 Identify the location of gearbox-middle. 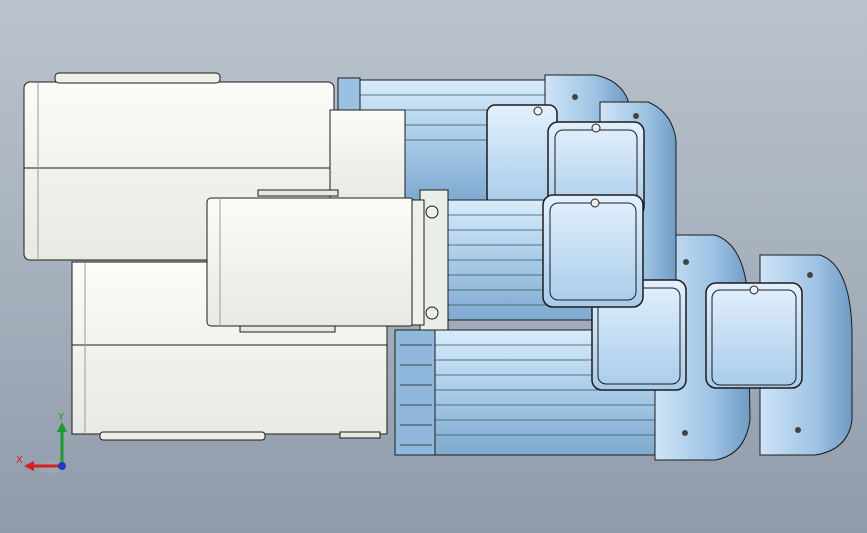
(322, 261).